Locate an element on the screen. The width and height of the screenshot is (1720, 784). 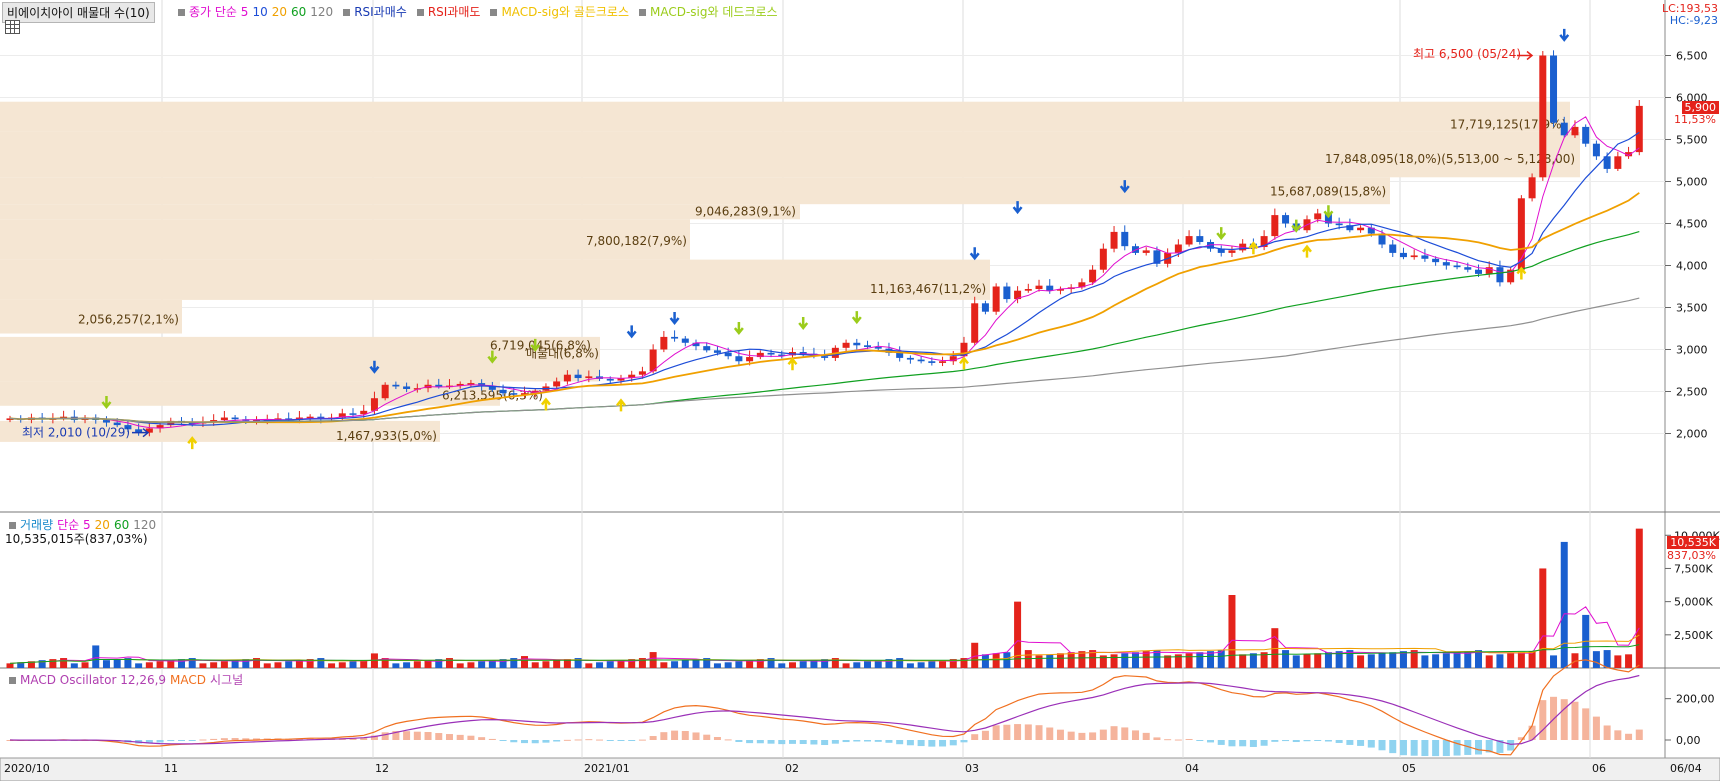
date-axis-label: 06/04 is located at coordinates (1686, 768).